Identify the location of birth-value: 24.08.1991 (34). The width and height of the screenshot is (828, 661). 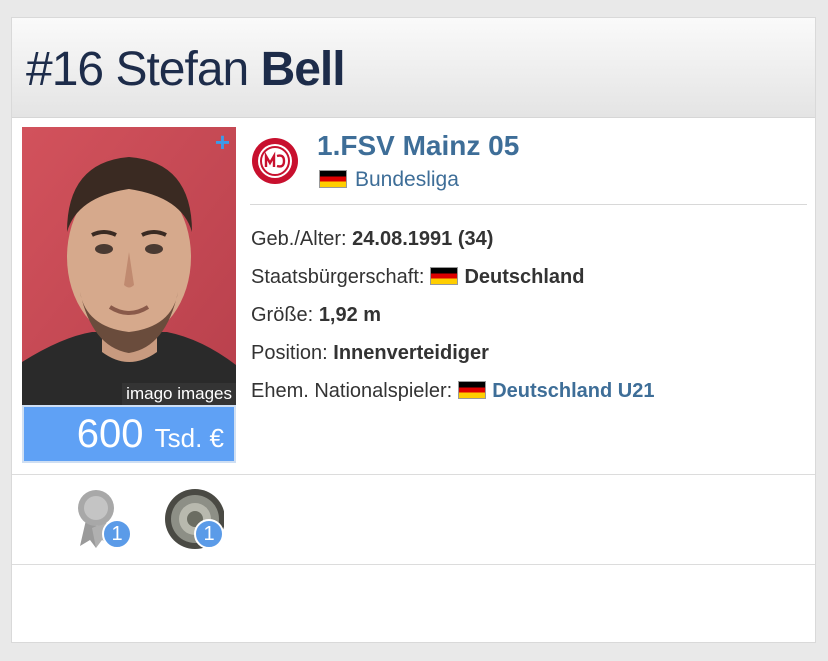
(423, 239).